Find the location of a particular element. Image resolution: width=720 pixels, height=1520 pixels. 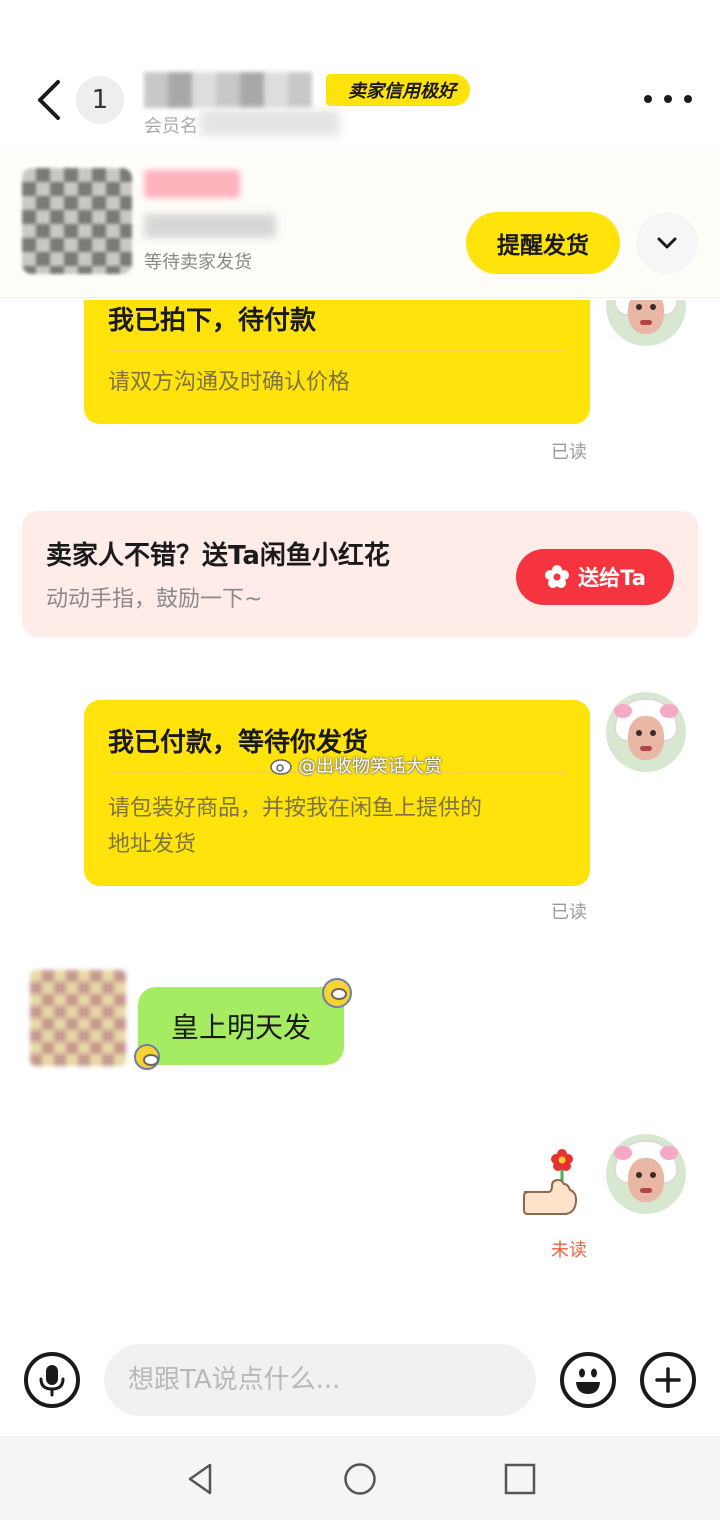

card-title: 我已拍下，待付款 is located at coordinates (212, 321).